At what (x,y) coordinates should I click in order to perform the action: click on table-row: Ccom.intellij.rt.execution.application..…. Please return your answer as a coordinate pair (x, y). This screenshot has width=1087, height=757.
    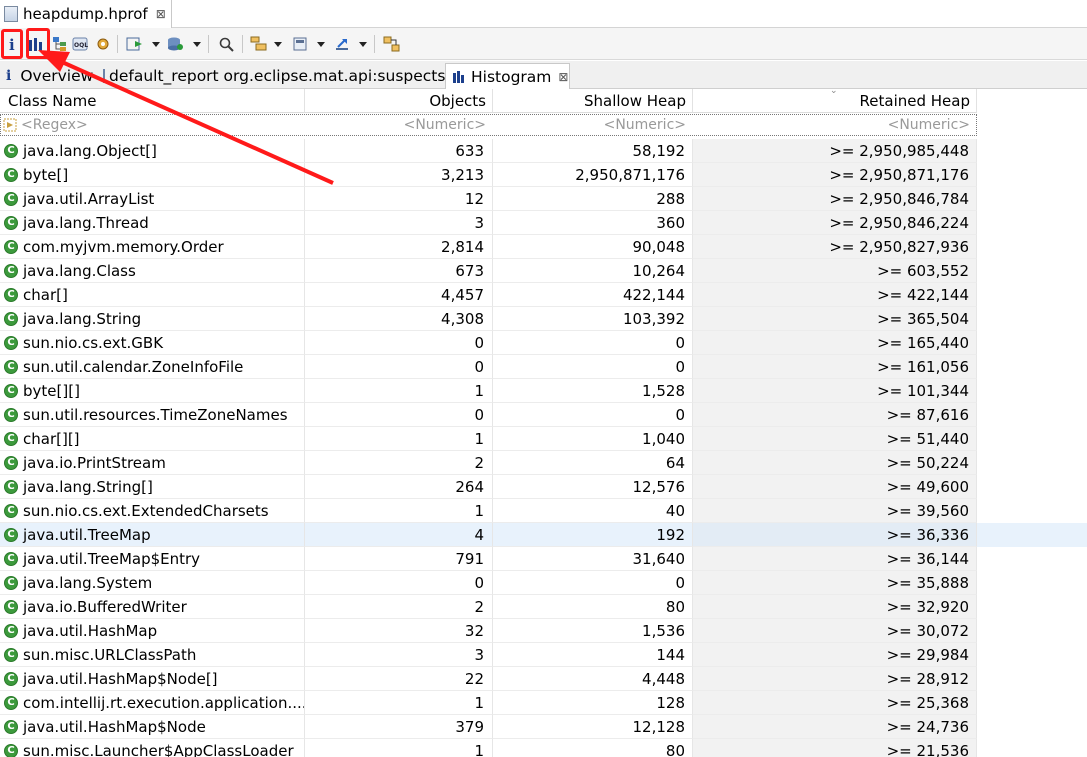
    Looking at the image, I should click on (543, 703).